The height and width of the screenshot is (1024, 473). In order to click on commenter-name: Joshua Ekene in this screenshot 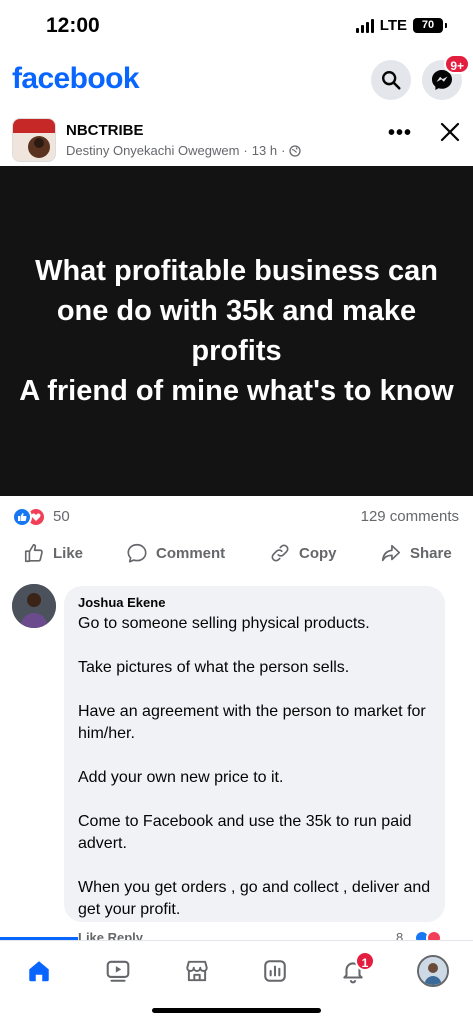, I will do `click(254, 602)`.